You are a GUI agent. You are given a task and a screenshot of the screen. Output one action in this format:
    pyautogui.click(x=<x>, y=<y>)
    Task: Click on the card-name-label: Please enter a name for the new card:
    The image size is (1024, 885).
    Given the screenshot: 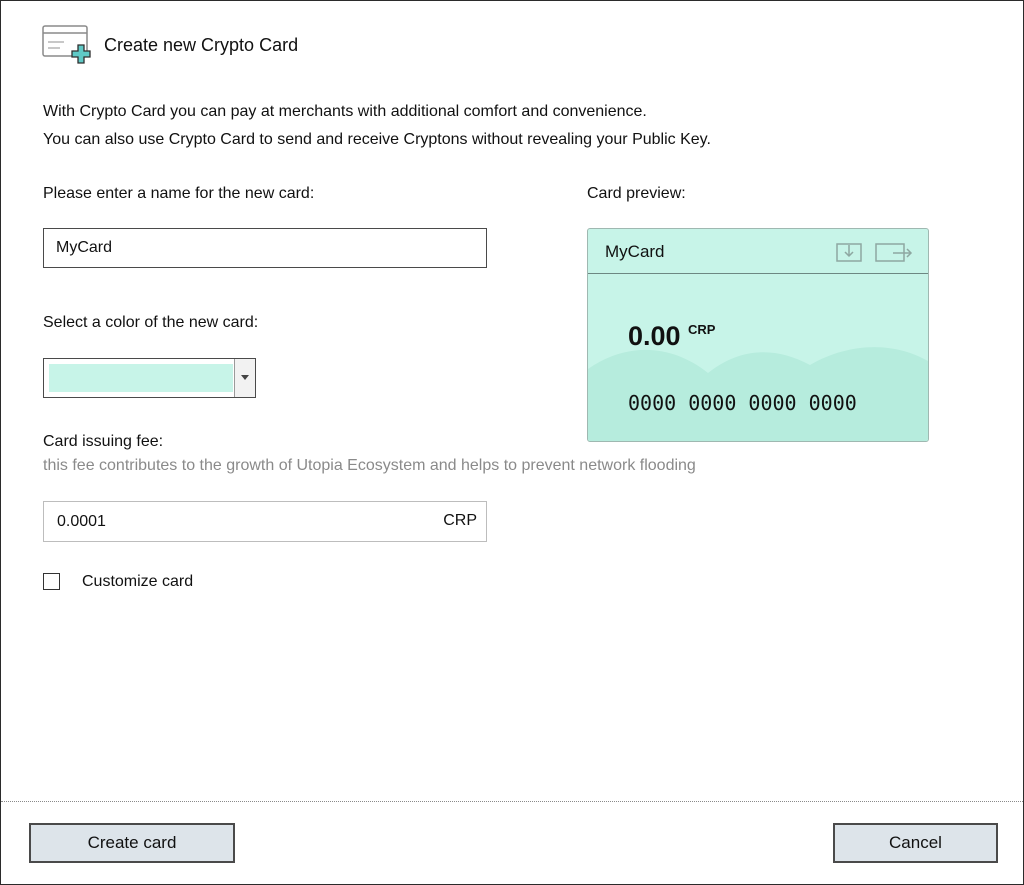 What is the action you would take?
    pyautogui.click(x=179, y=193)
    